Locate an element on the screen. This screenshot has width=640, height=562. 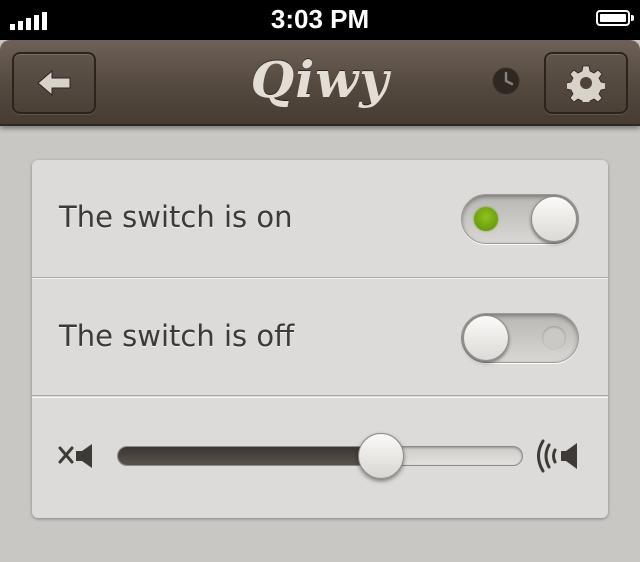
volume-slider-fill is located at coordinates (249, 456).